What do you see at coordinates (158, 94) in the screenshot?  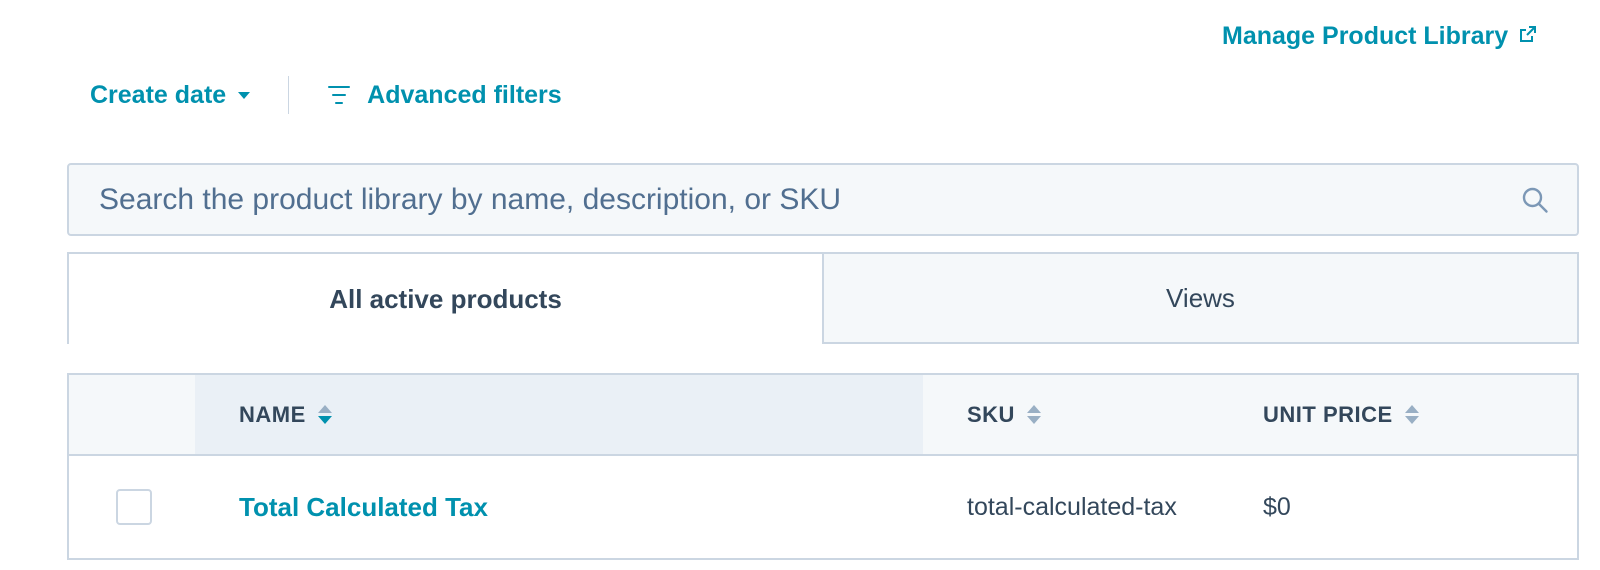 I see `create-date-label: Create date` at bounding box center [158, 94].